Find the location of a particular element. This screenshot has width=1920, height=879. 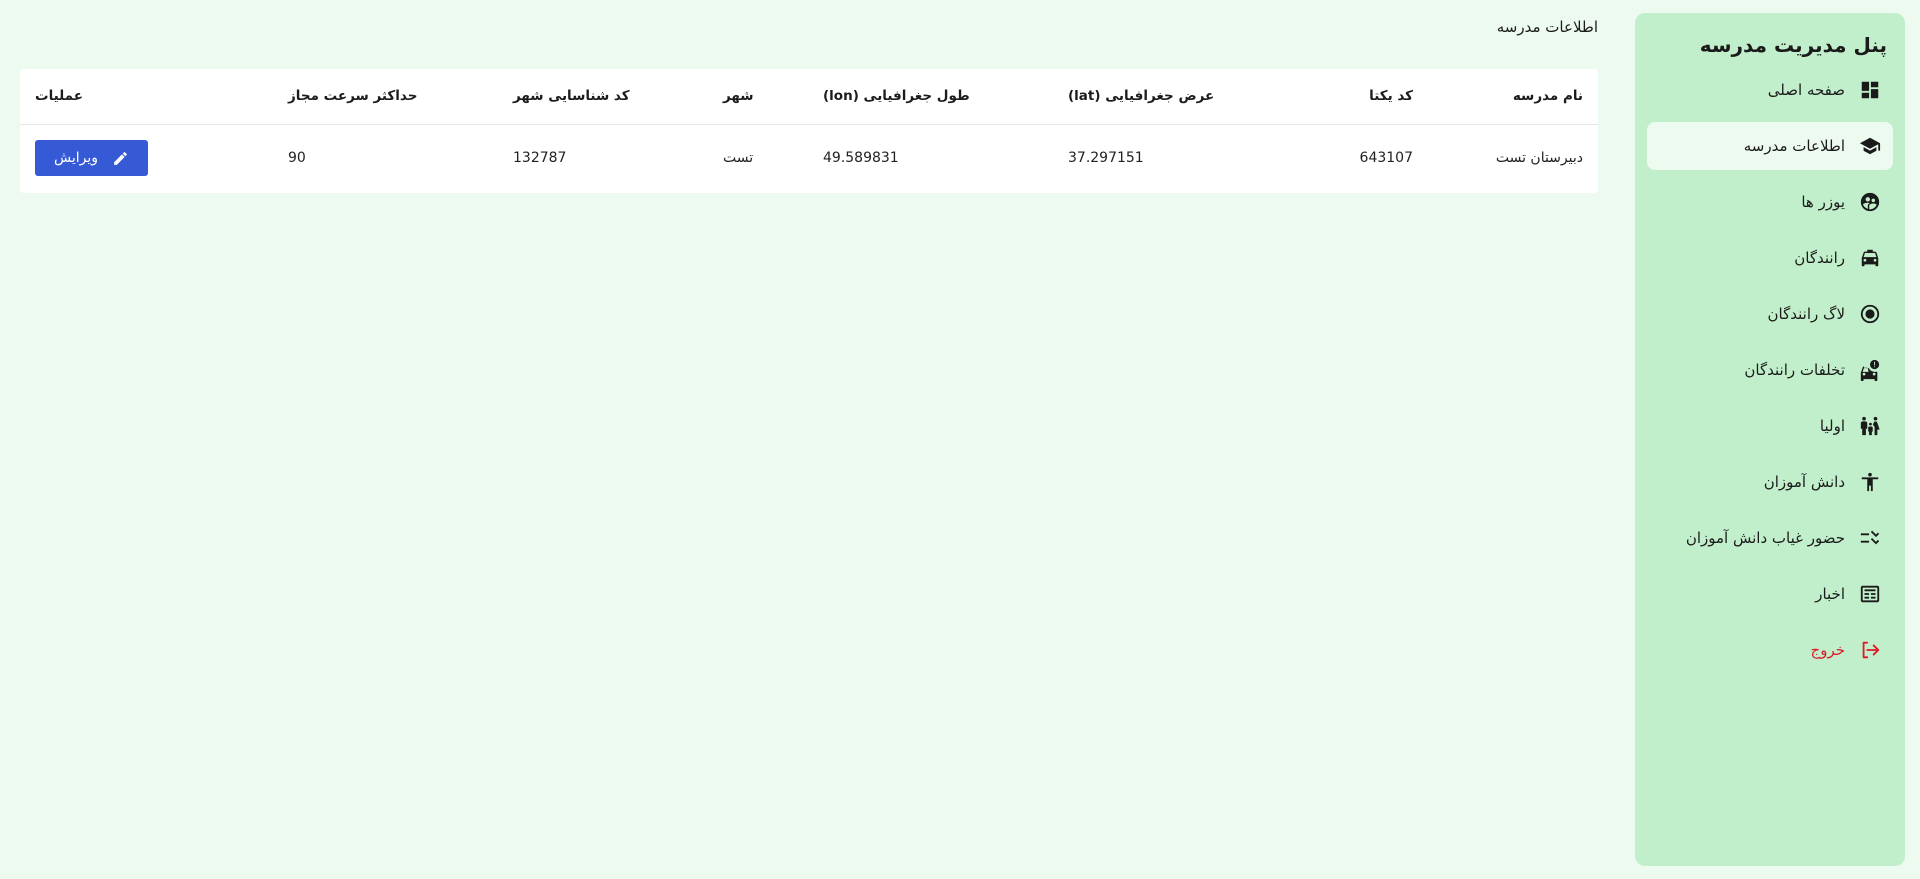

newspaper-icon is located at coordinates (1870, 594).